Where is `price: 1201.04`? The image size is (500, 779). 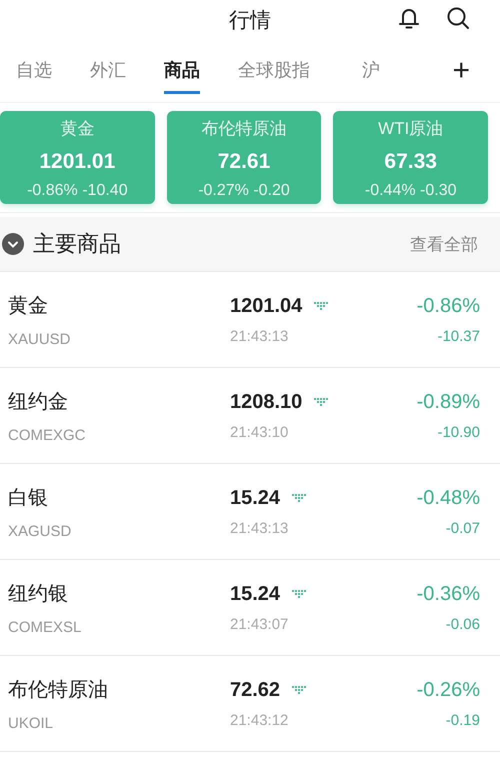
price: 1201.04 is located at coordinates (266, 306).